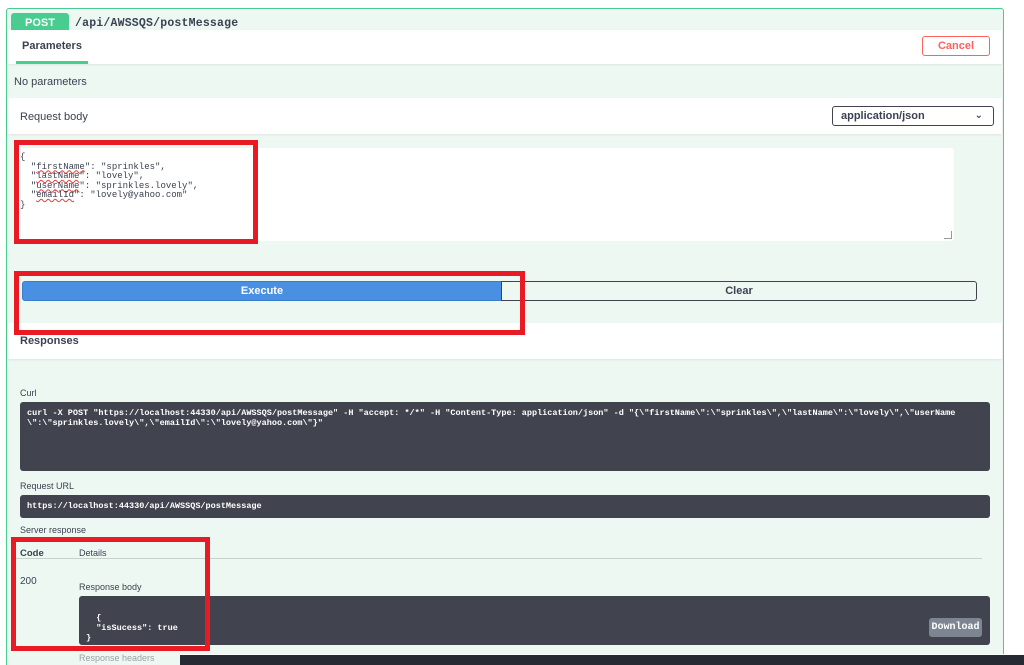 The height and width of the screenshot is (665, 1024). What do you see at coordinates (117, 658) in the screenshot?
I see `response-headers-label: Response headers` at bounding box center [117, 658].